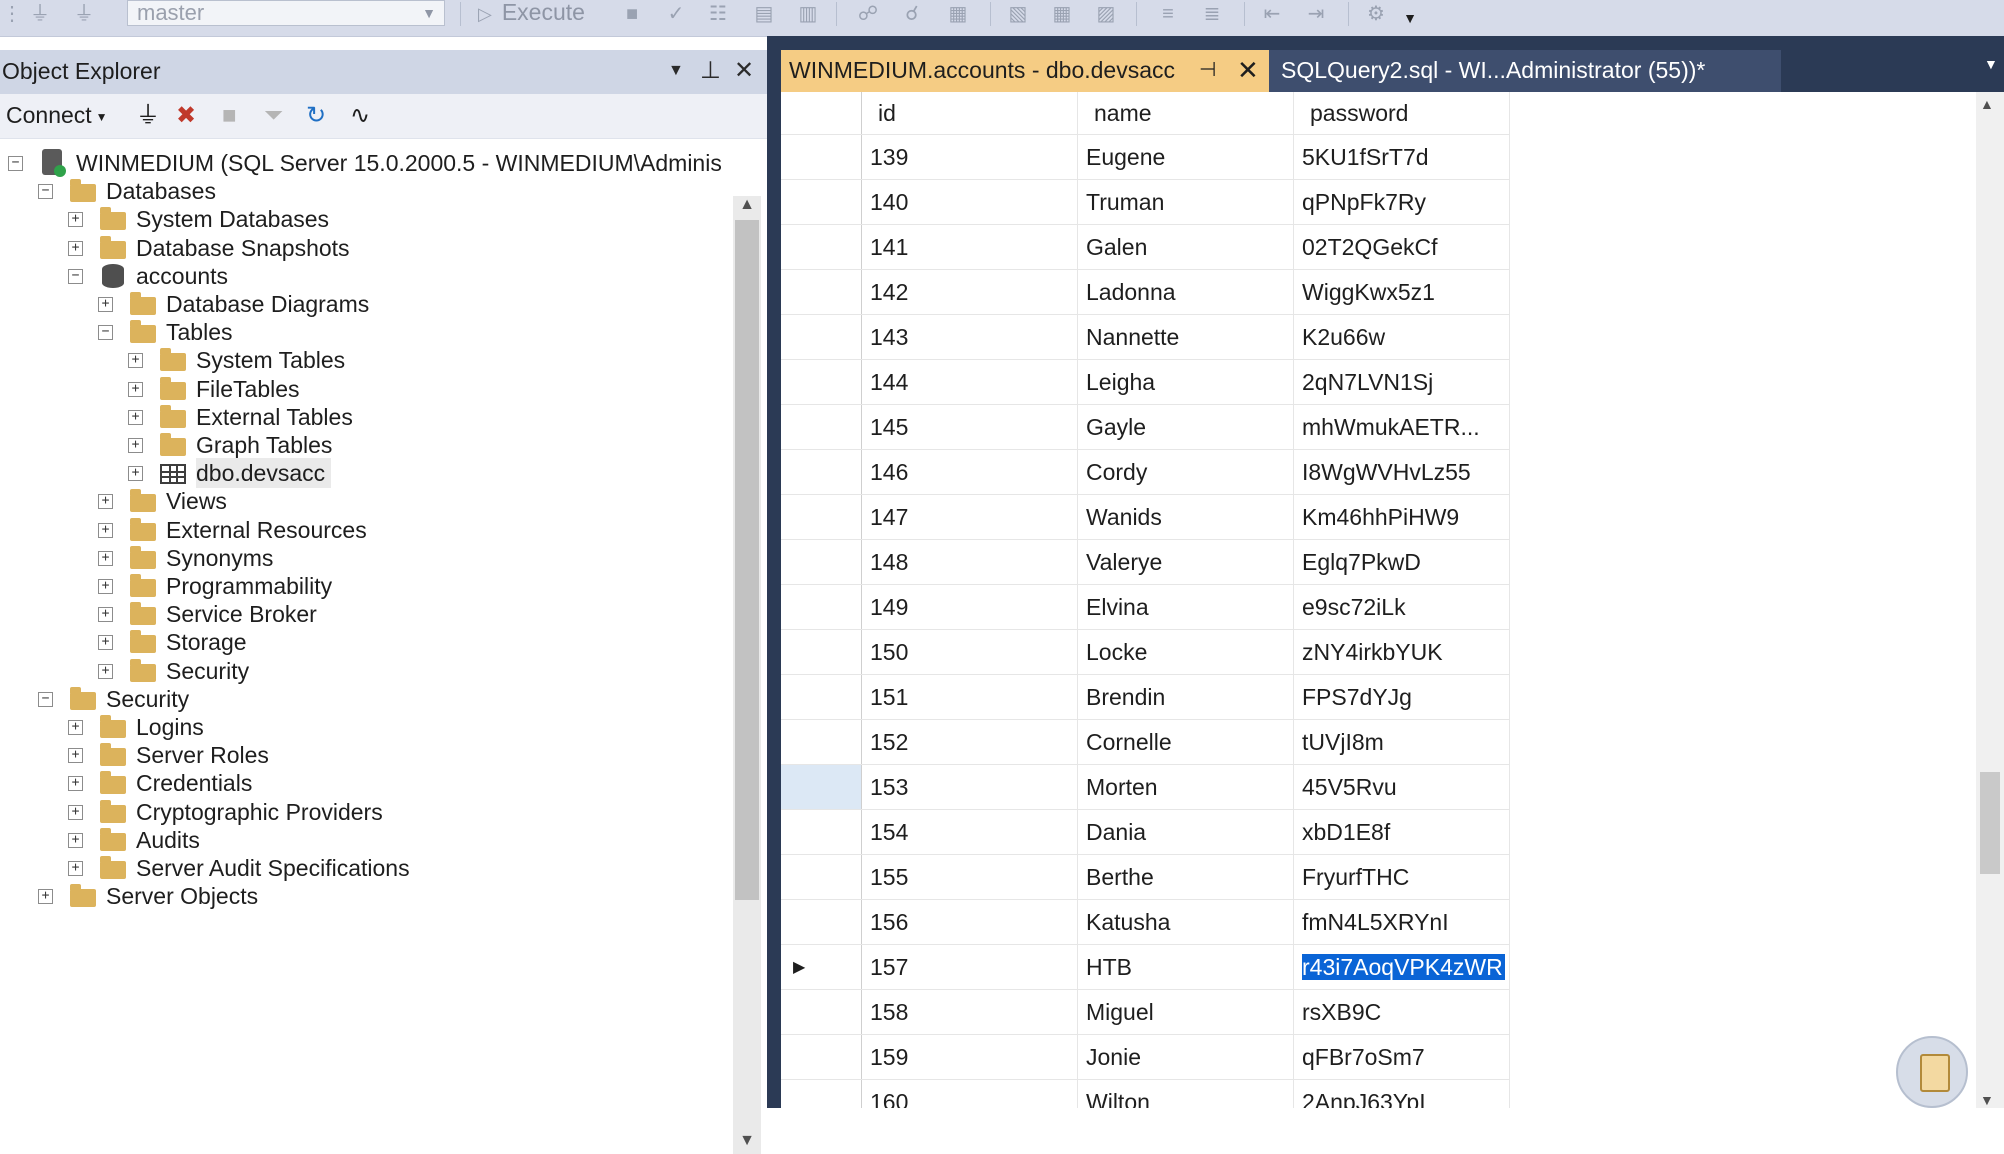 This screenshot has width=2004, height=1154. Describe the element at coordinates (747, 207) in the screenshot. I see `scroll-up-icon: ▲` at that location.